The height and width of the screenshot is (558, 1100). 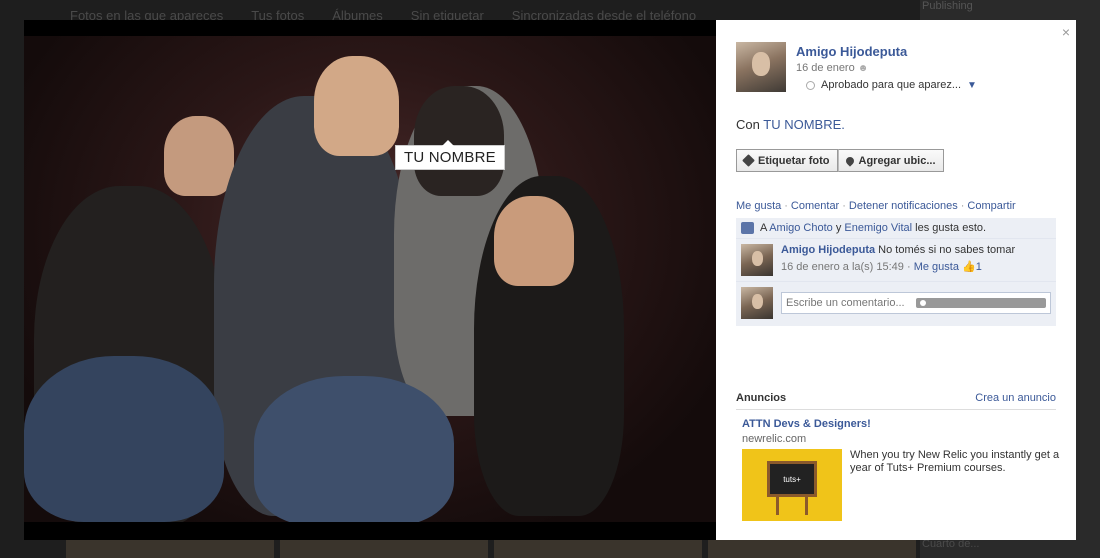 What do you see at coordinates (886, 51) in the screenshot?
I see `author-name: Amigo Hijodeputa` at bounding box center [886, 51].